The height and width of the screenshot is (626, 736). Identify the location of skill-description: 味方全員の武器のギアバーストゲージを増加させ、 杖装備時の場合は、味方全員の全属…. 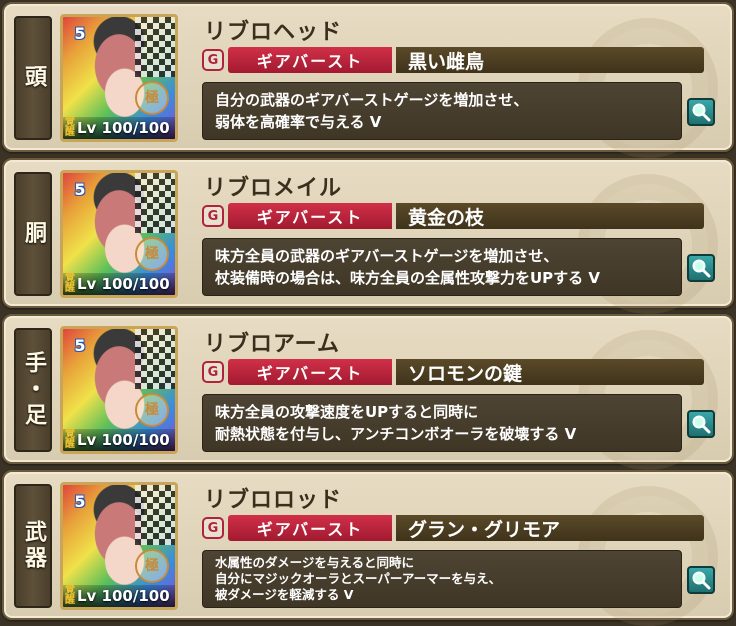
(442, 267).